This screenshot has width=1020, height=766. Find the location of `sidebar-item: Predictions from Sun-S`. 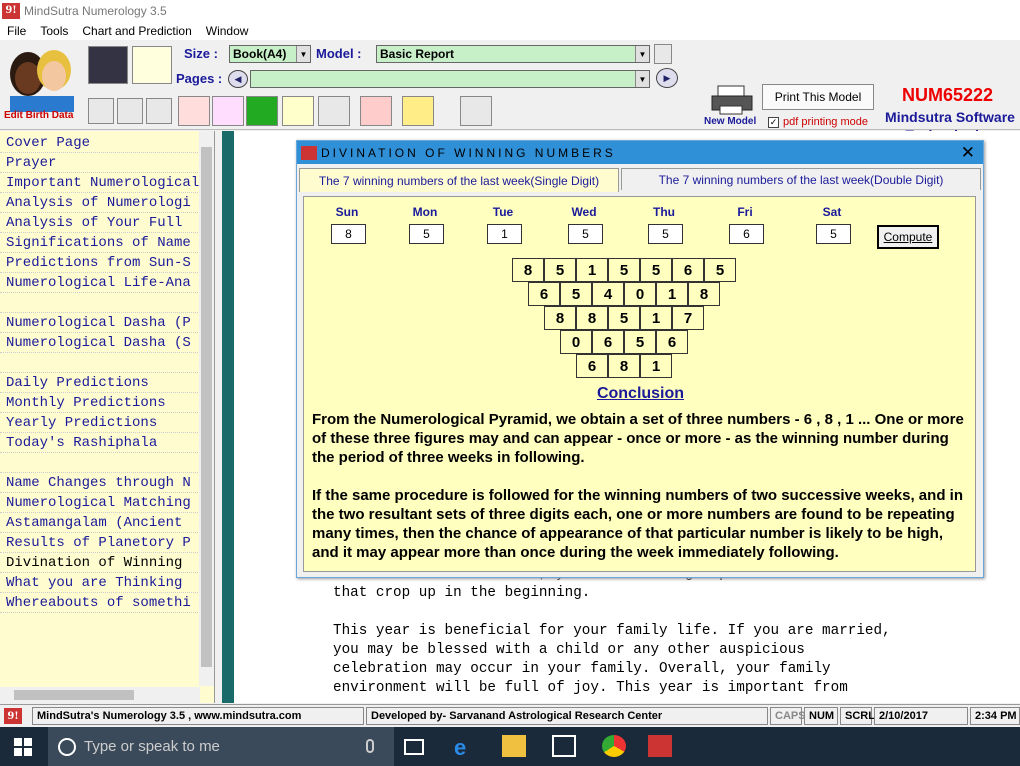

sidebar-item: Predictions from Sun-S is located at coordinates (100, 263).